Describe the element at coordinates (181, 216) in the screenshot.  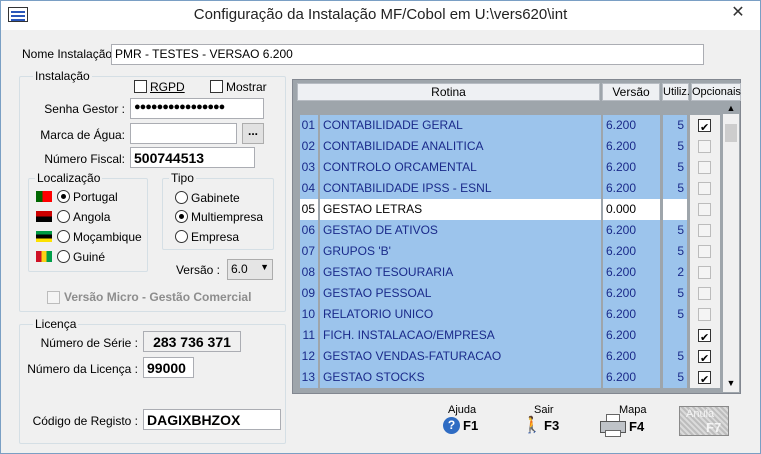
I see `multiempresa-radio` at that location.